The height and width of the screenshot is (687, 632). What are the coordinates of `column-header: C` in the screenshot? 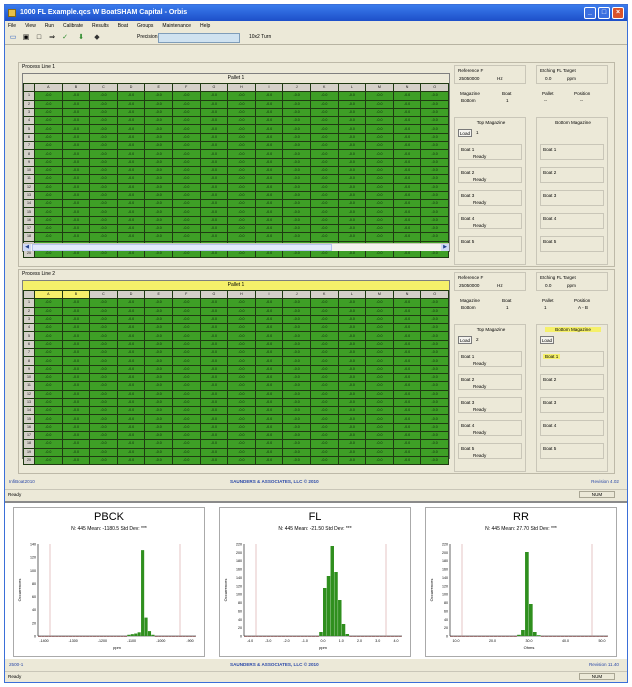 It's located at (103, 294).